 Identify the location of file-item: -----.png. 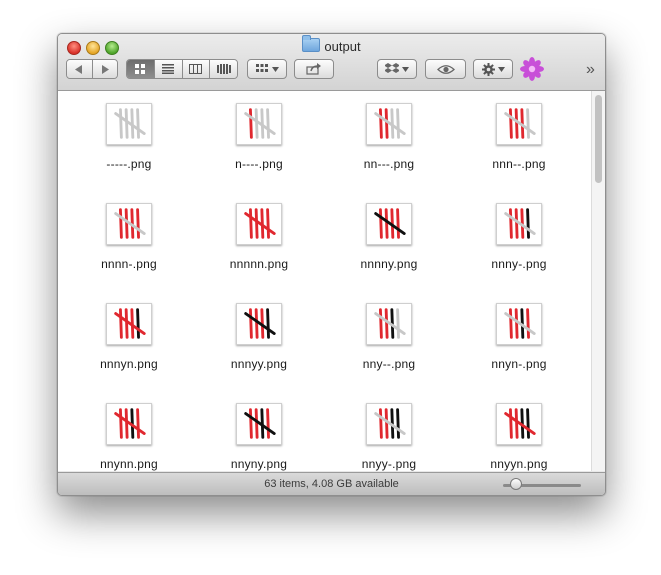
(129, 137).